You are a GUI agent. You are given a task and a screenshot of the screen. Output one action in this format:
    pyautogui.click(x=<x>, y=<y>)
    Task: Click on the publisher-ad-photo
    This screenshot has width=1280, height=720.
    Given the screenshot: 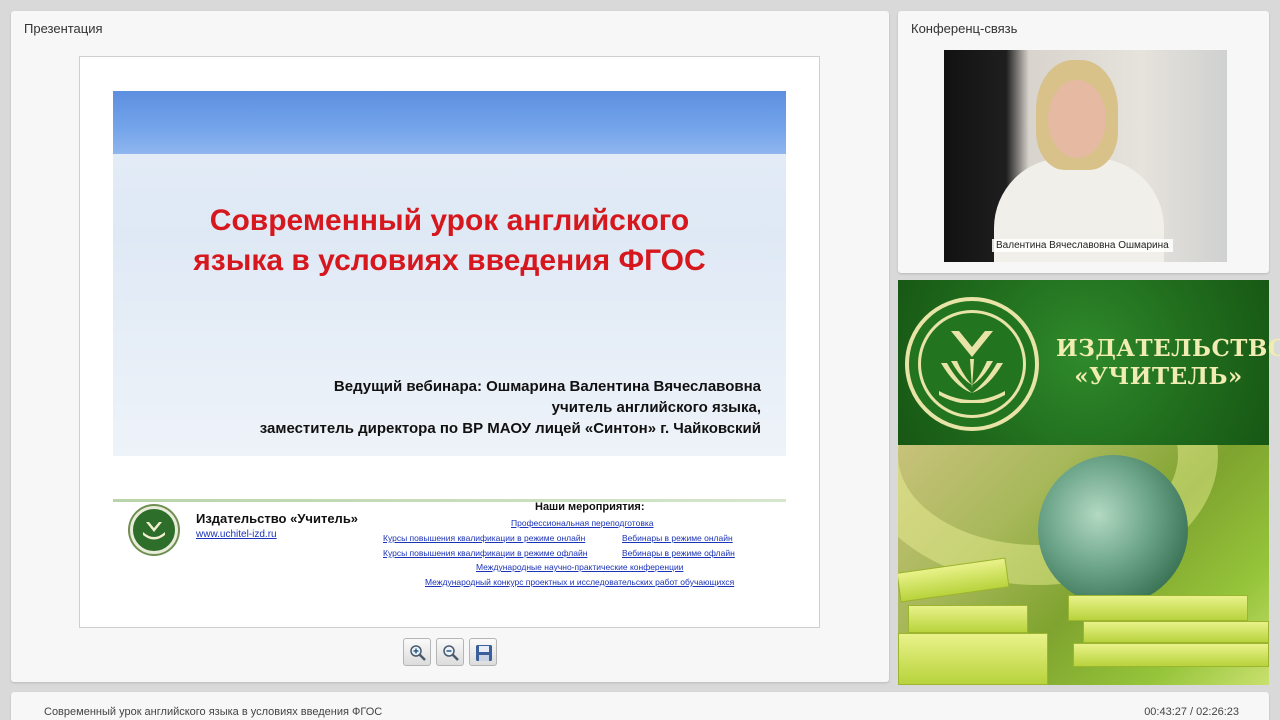 What is the action you would take?
    pyautogui.click(x=1083, y=565)
    